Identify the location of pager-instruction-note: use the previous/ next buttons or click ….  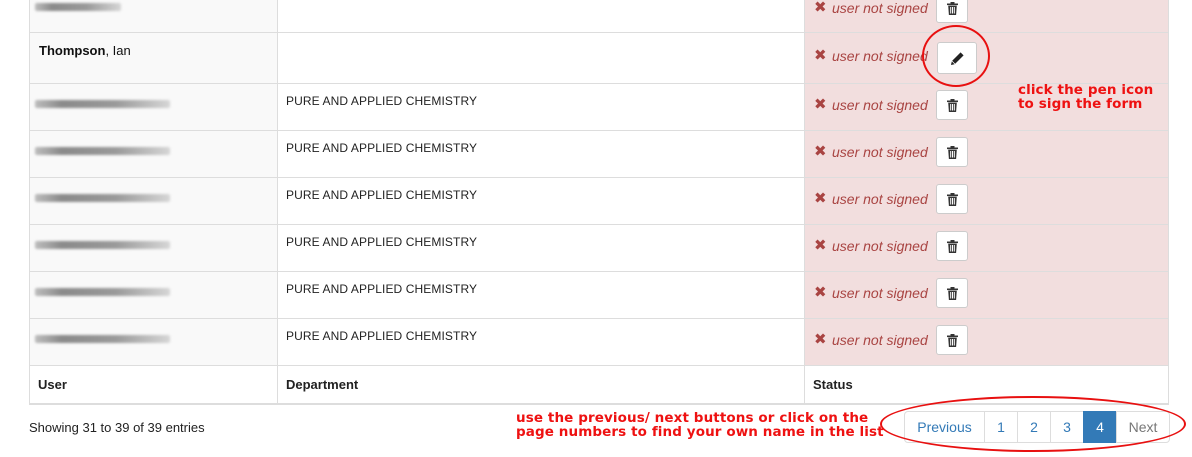
(700, 425).